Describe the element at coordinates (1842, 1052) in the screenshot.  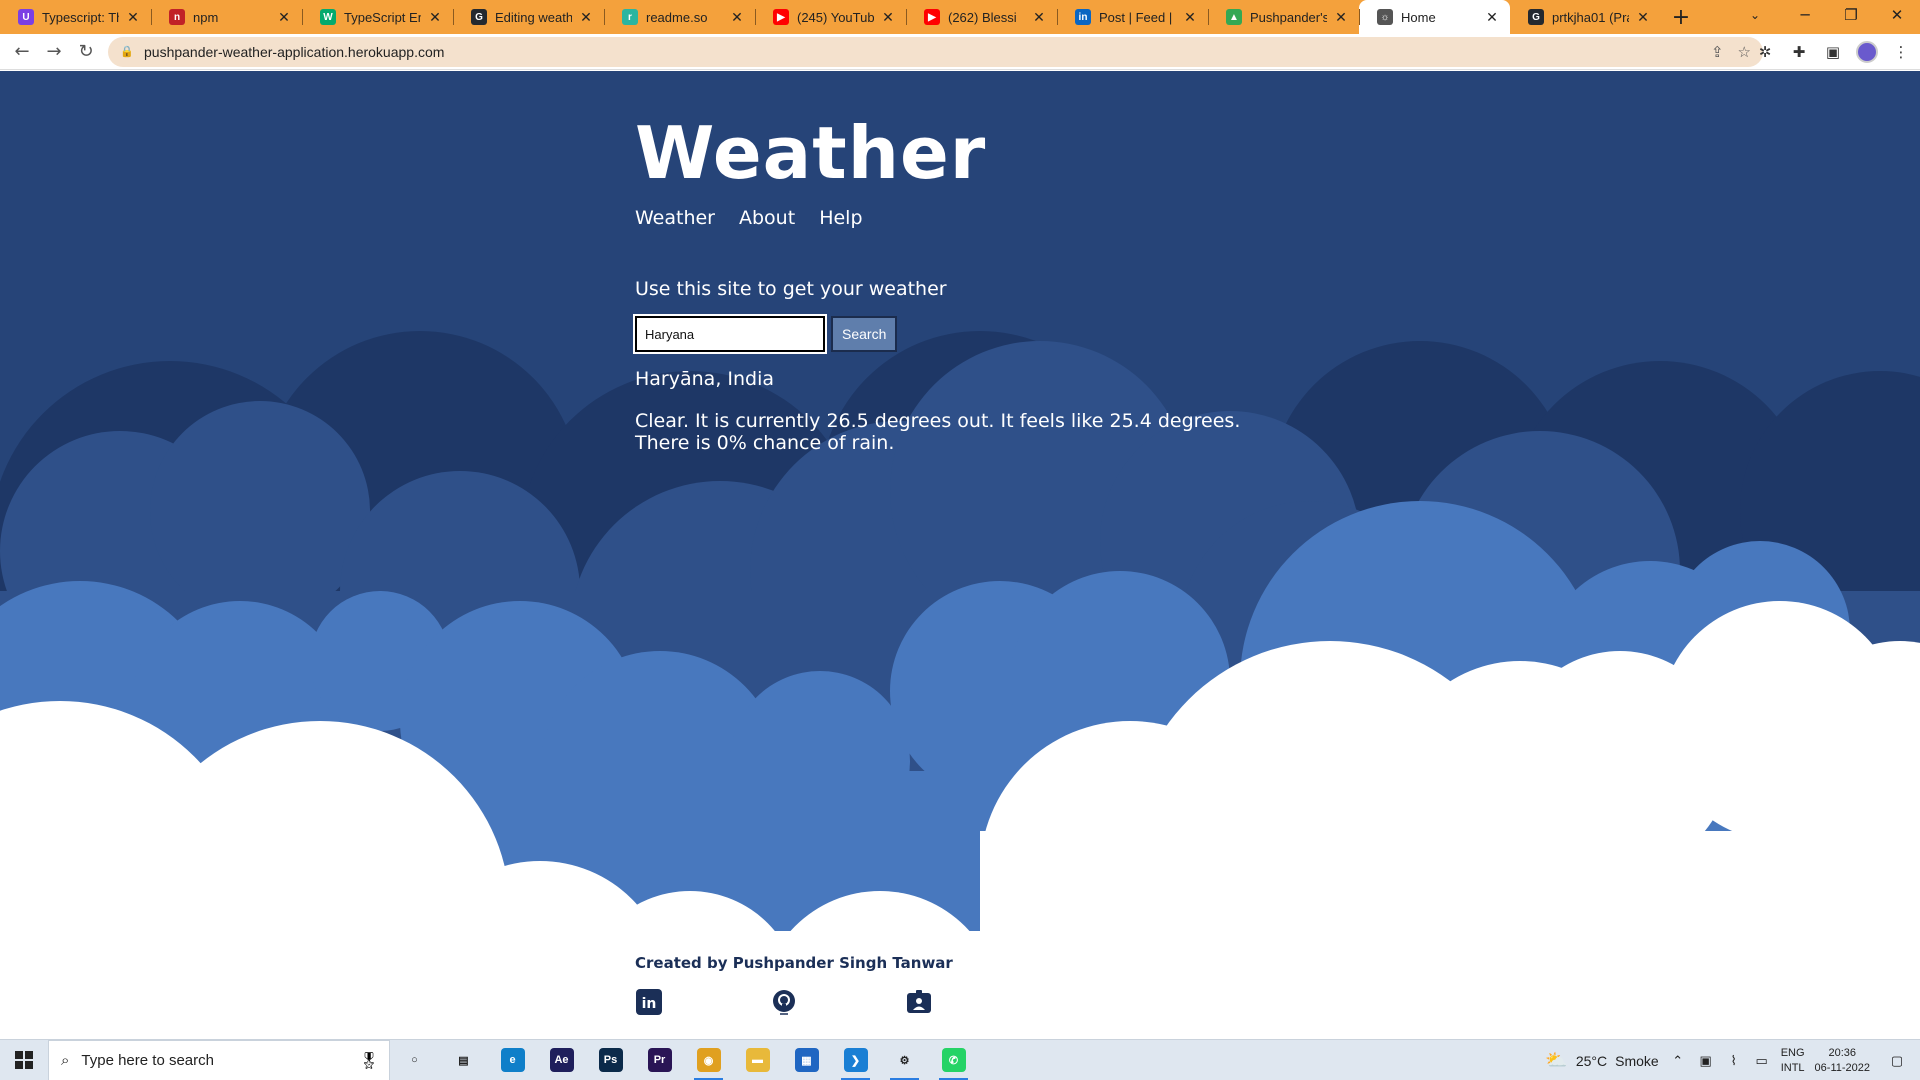
I see `clock-time: 20:36` at that location.